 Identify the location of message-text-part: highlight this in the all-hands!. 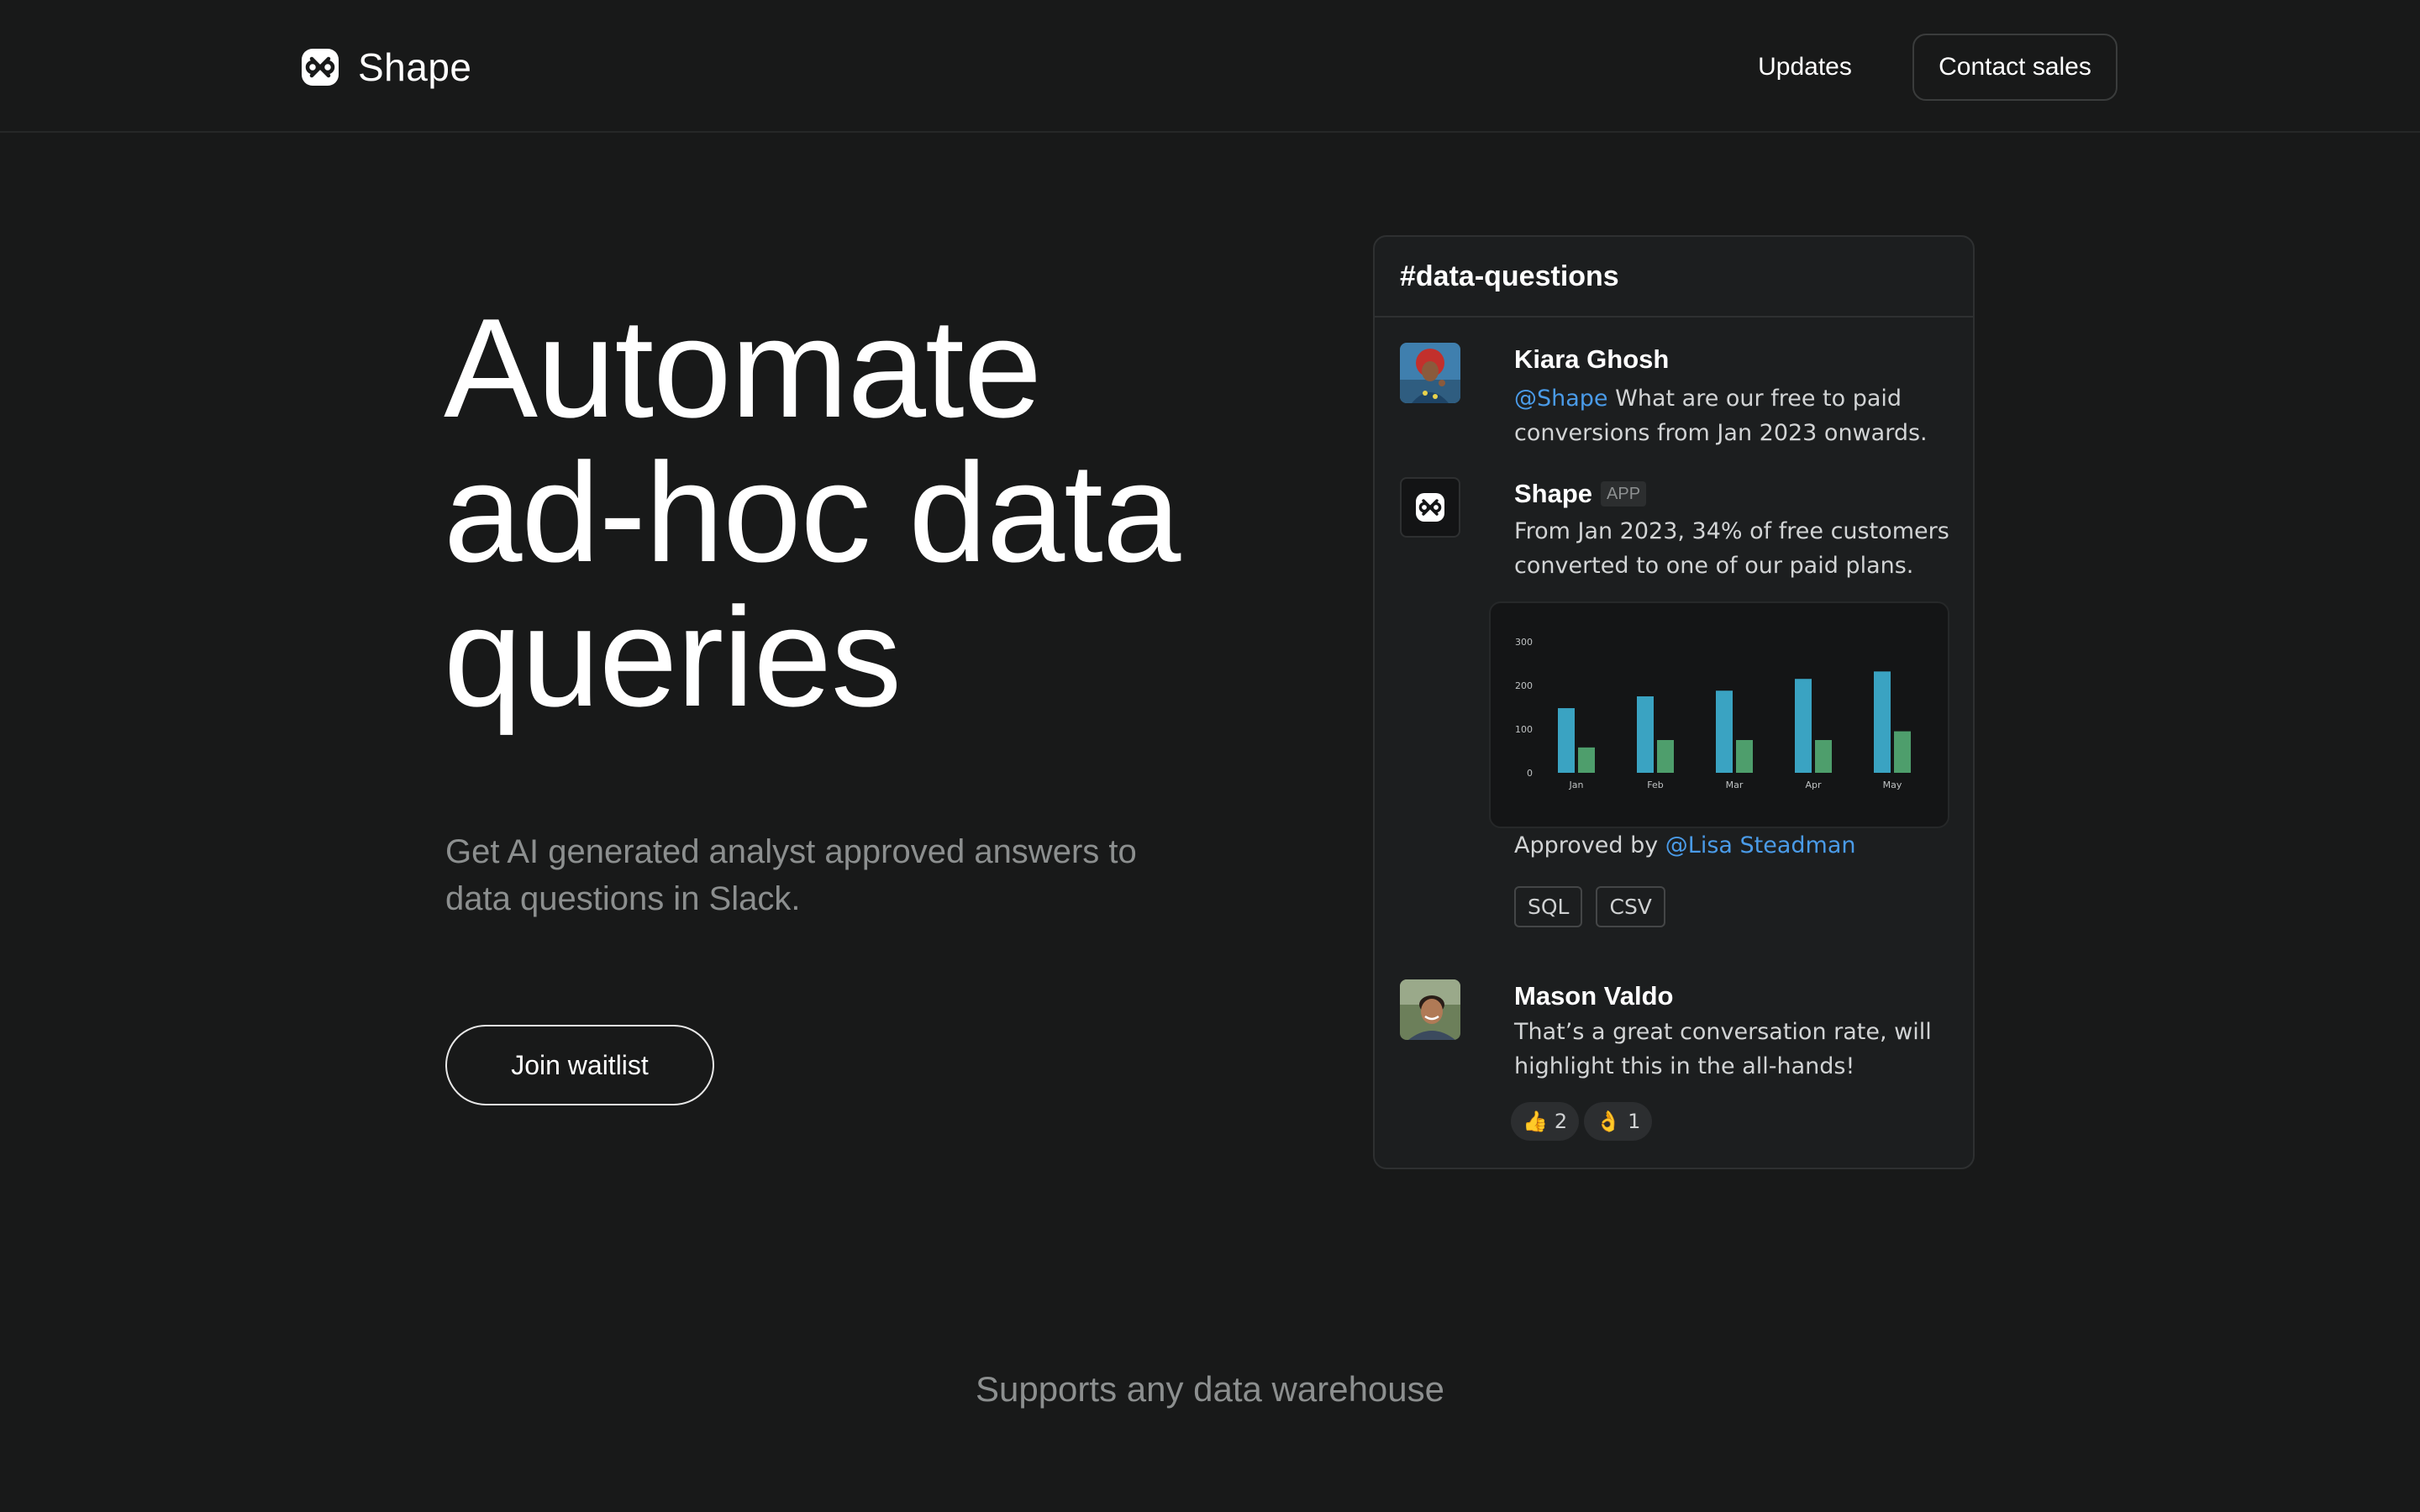
(1684, 1066).